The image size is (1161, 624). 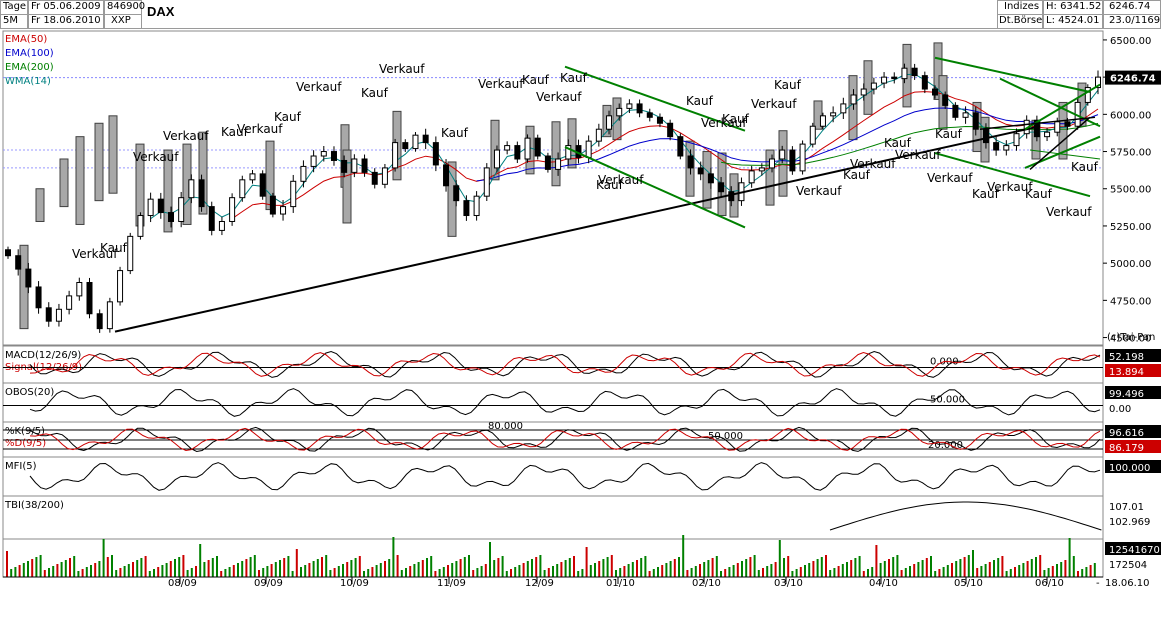 What do you see at coordinates (121, 20) in the screenshot?
I see `exchange-code: XXP` at bounding box center [121, 20].